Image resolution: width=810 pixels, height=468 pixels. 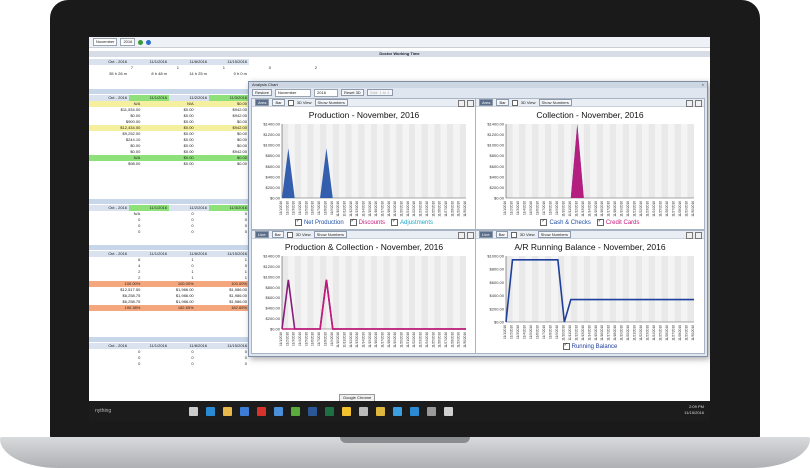 I want to click on legend-item: Adjustments, so click(x=412, y=222).